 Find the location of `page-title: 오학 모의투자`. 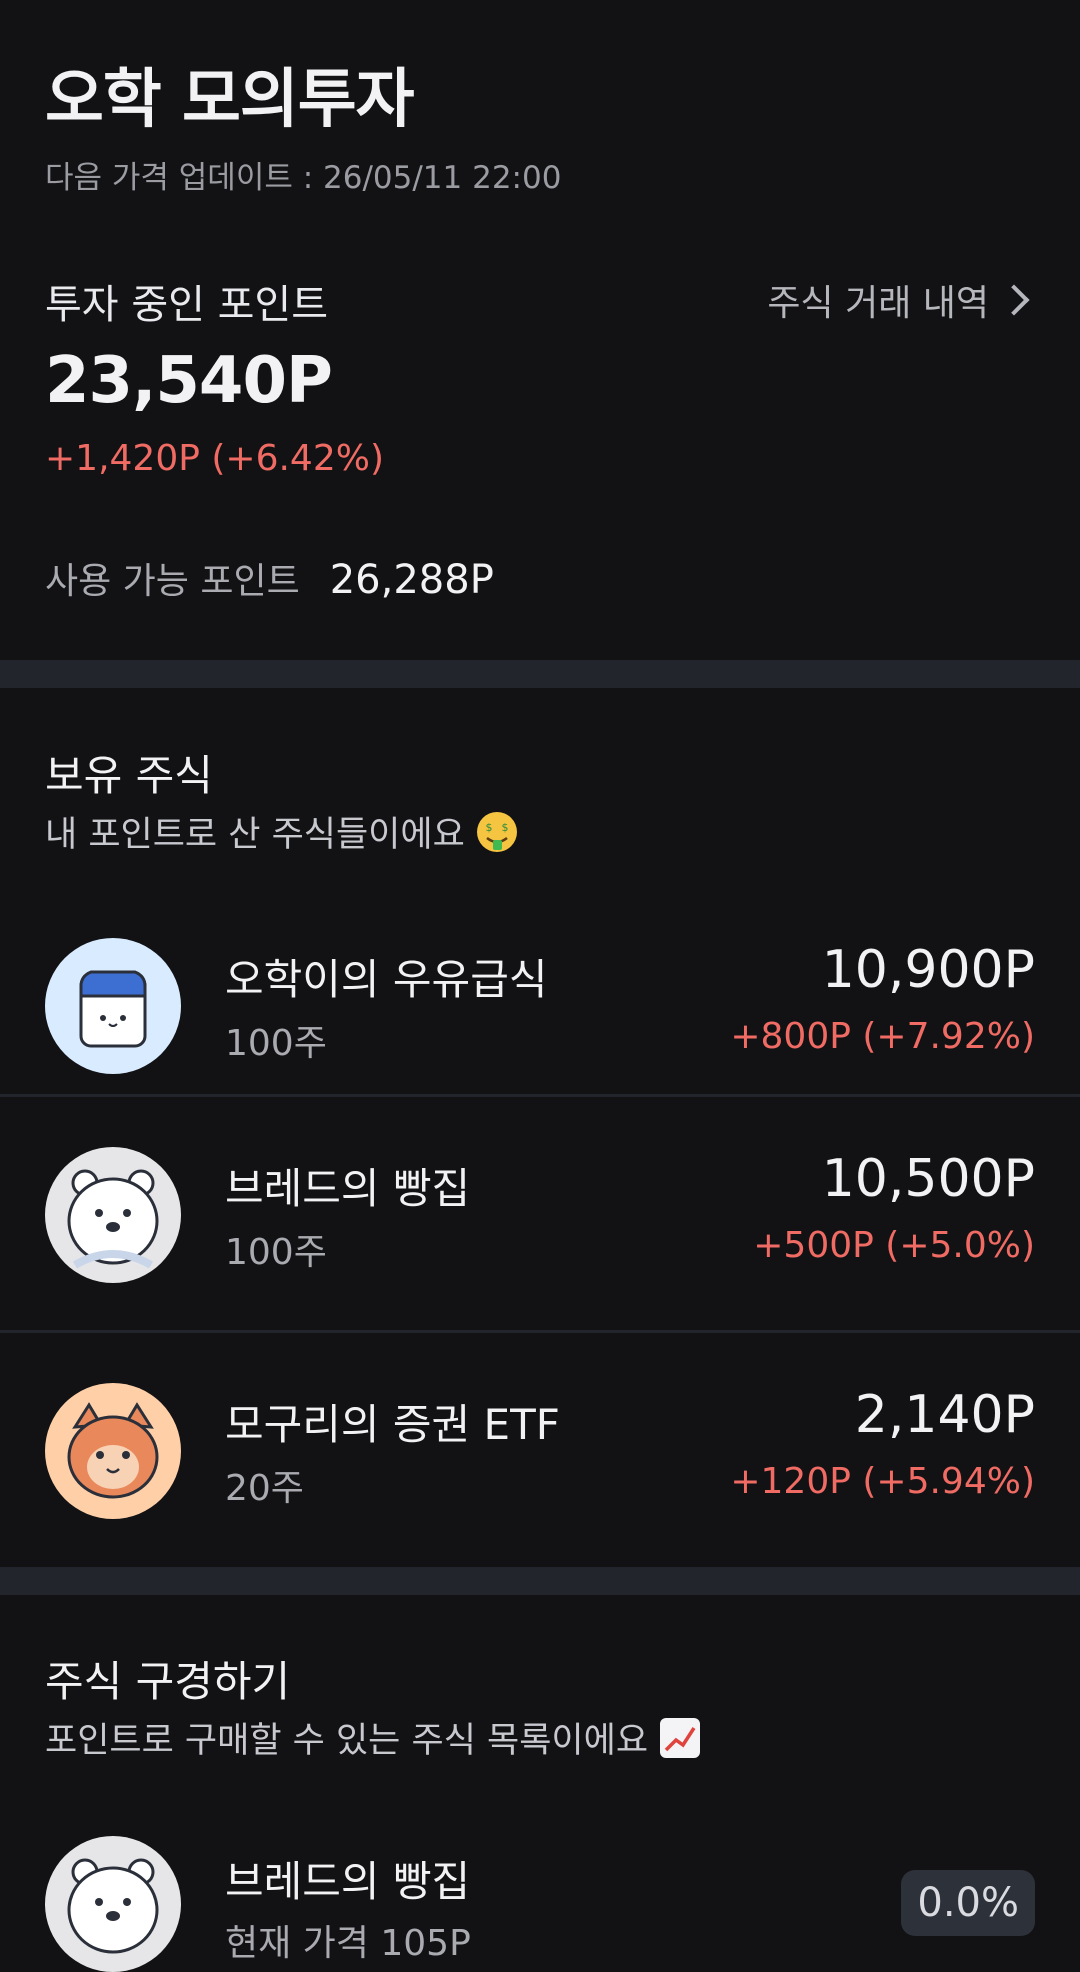

page-title: 오학 모의투자 is located at coordinates (230, 100).